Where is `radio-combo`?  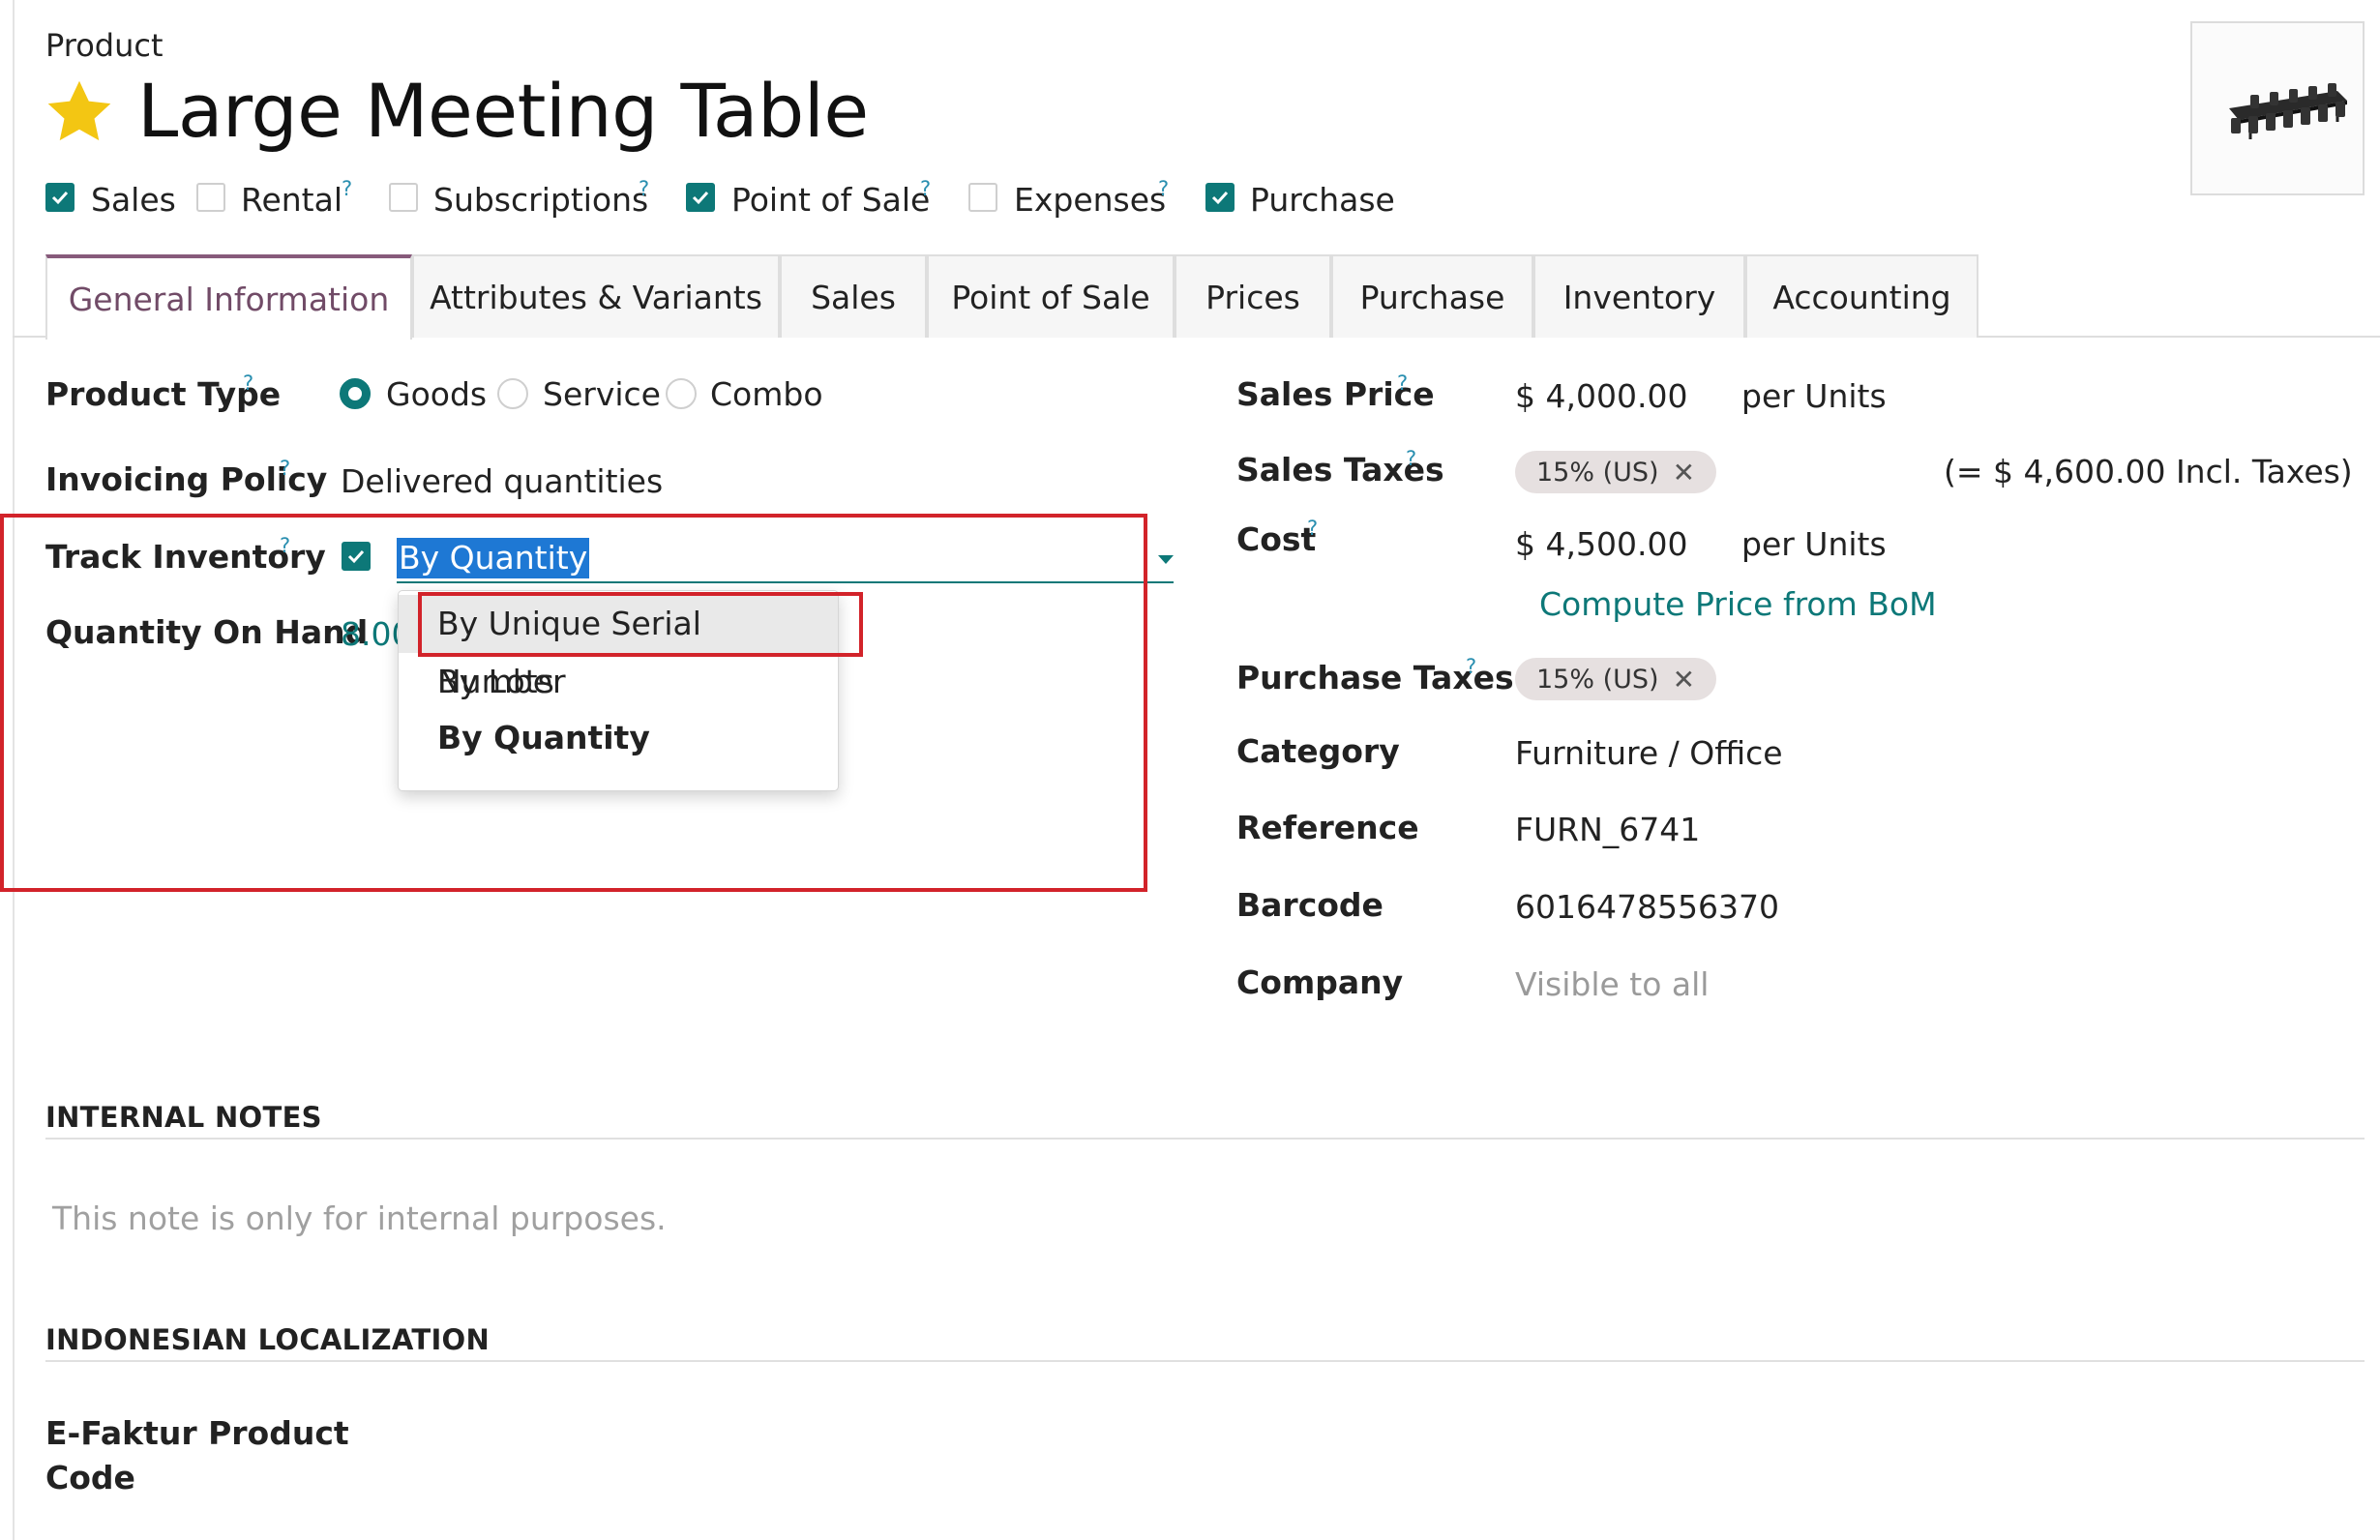
radio-combo is located at coordinates (682, 393).